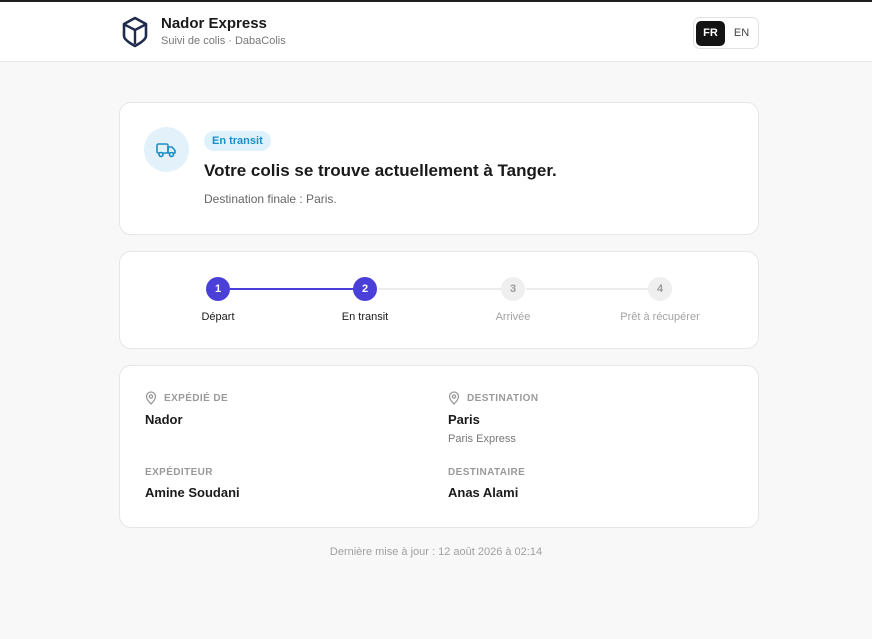 This screenshot has height=639, width=872. I want to click on step-3-circle: 3, so click(513, 289).